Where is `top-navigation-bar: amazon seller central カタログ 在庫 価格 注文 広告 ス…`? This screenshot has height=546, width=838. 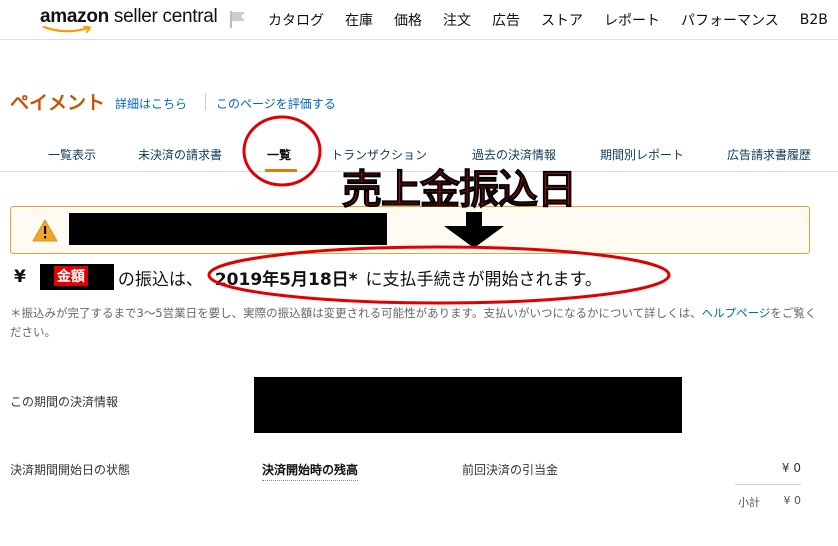 top-navigation-bar: amazon seller central カタログ 在庫 価格 注文 広告 ス… is located at coordinates (419, 20).